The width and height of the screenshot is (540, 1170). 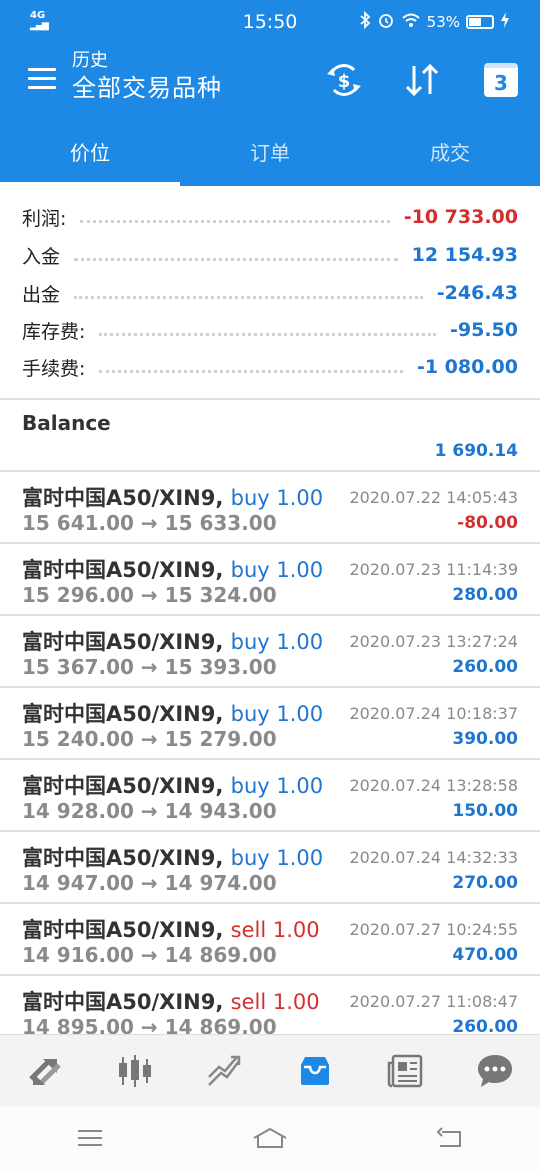 What do you see at coordinates (270, 152) in the screenshot?
I see `tab-orders: 订单` at bounding box center [270, 152].